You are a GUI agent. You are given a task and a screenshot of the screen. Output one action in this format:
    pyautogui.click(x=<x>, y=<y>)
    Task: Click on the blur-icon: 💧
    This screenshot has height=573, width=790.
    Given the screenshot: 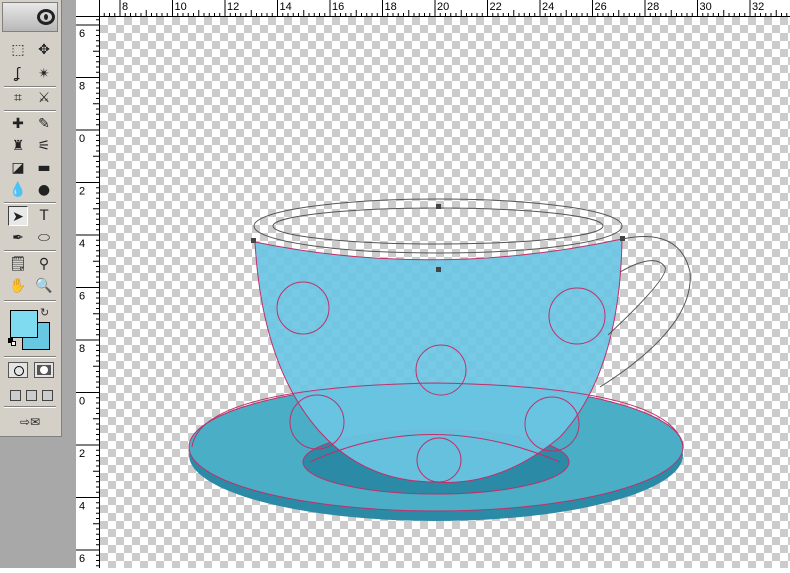 What is the action you would take?
    pyautogui.click(x=18, y=190)
    